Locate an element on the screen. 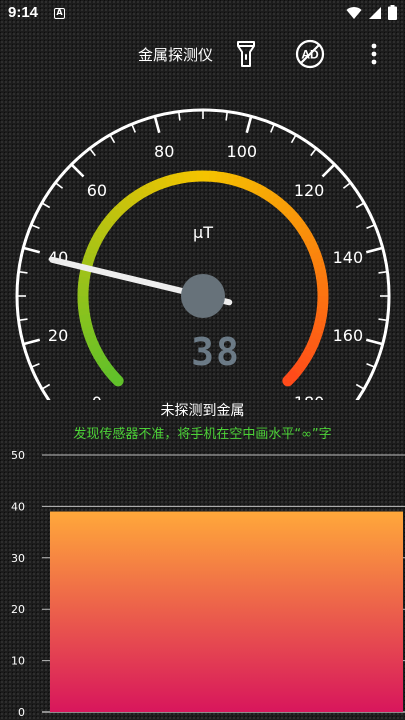  app-title: 金属探测仪 is located at coordinates (176, 55).